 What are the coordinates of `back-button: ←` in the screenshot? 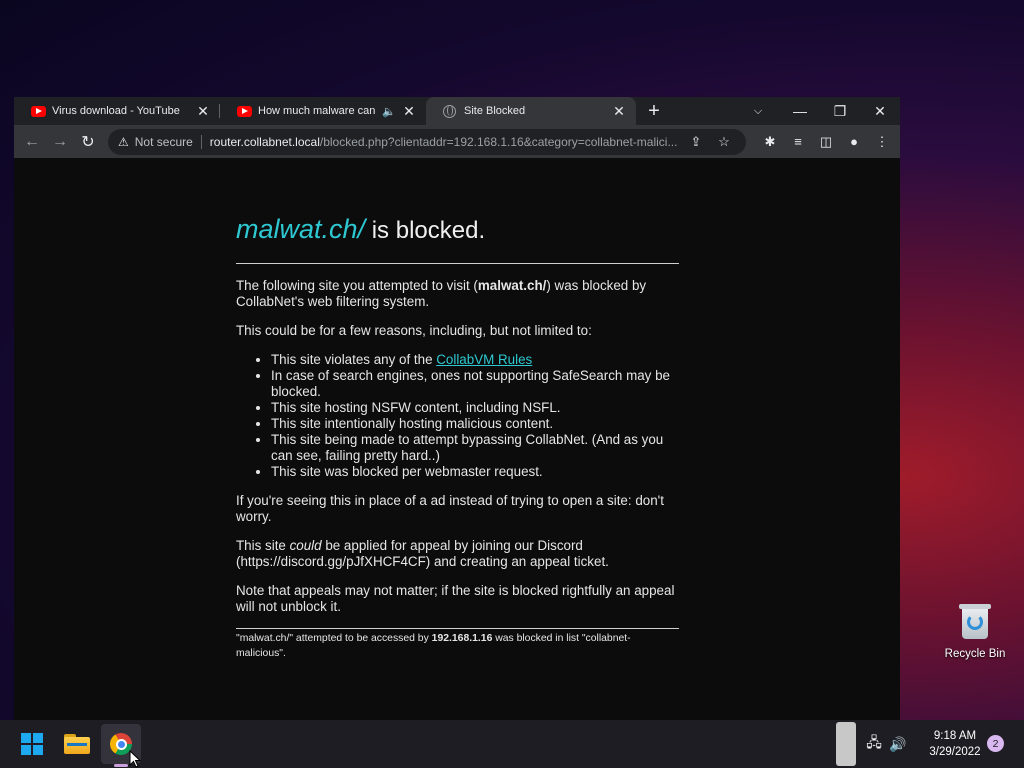 It's located at (32, 142).